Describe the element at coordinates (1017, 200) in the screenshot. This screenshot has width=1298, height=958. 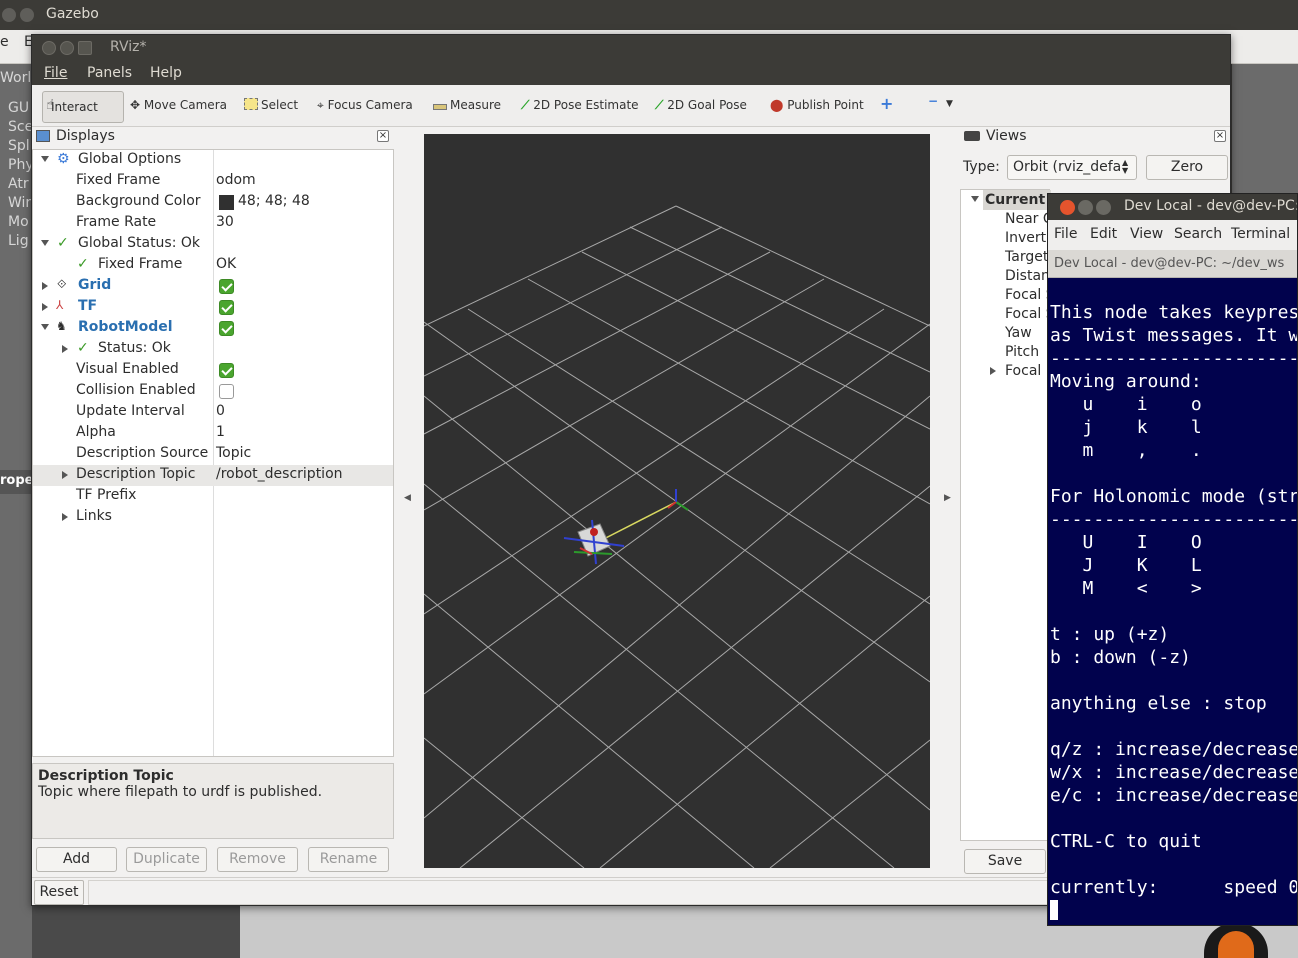
I see `current-view-label: Current V` at that location.